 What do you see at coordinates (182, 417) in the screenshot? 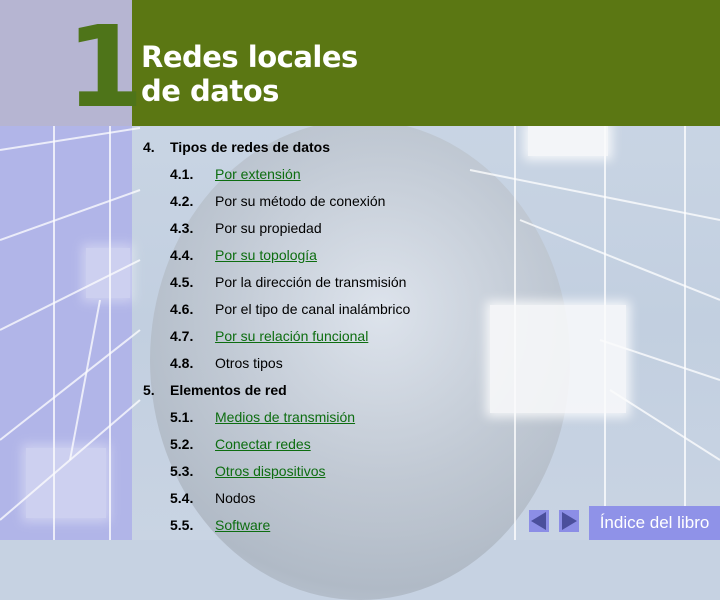
I see `toc-item-number: 5.1.` at bounding box center [182, 417].